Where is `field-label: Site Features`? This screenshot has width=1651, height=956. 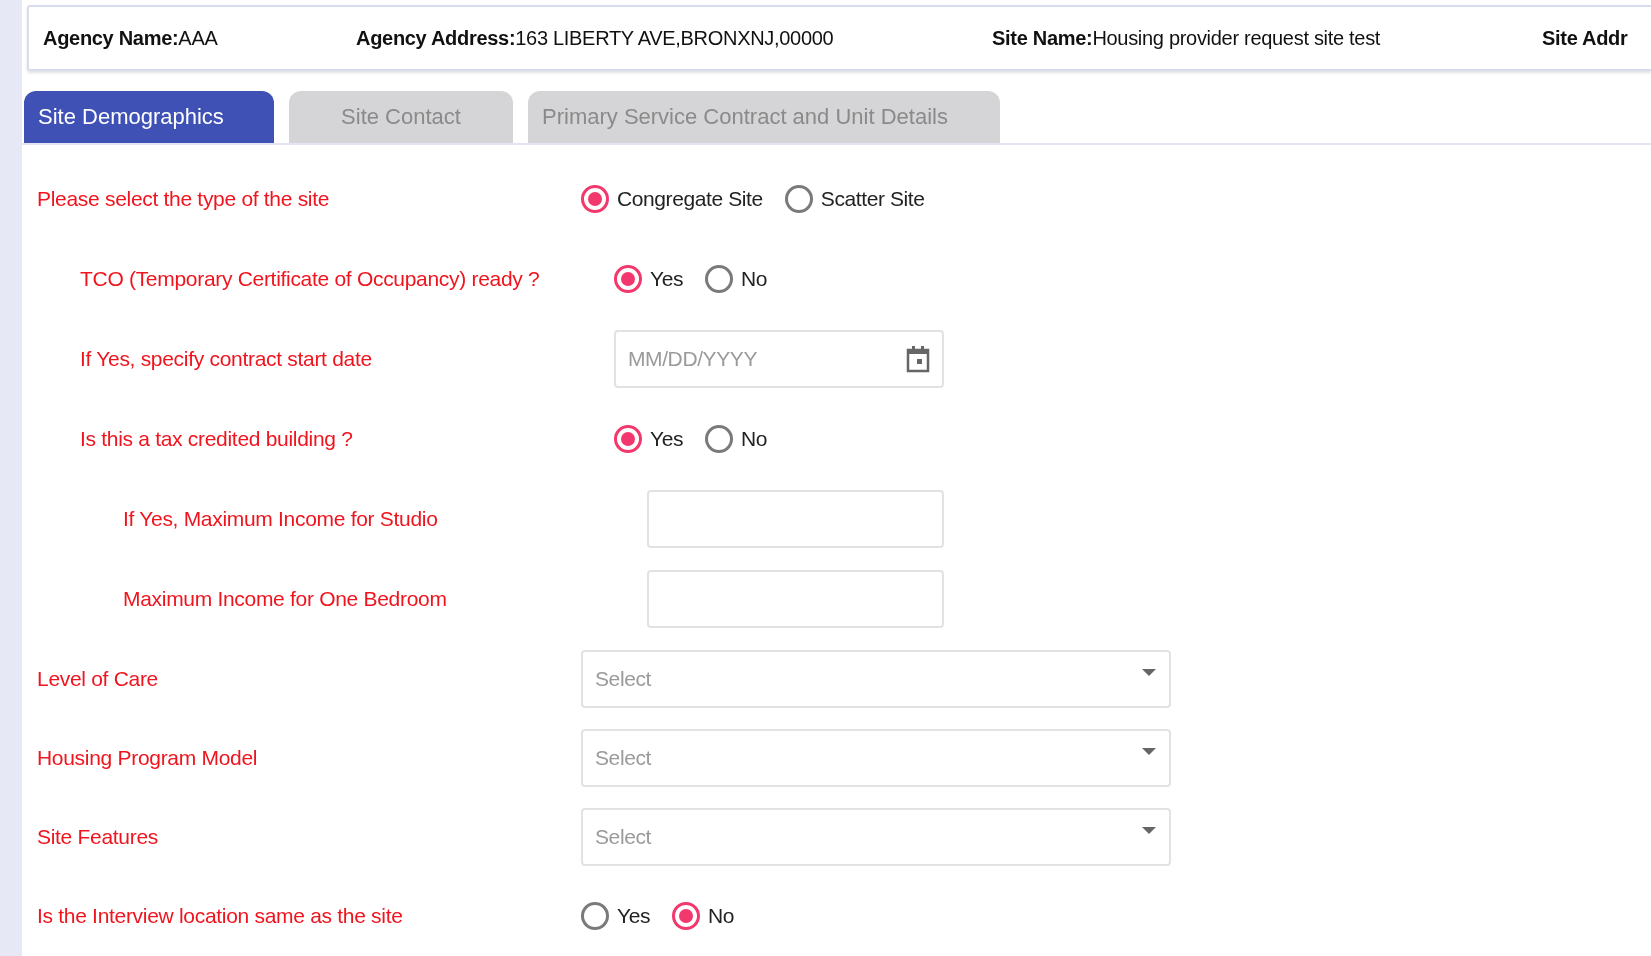 field-label: Site Features is located at coordinates (98, 836).